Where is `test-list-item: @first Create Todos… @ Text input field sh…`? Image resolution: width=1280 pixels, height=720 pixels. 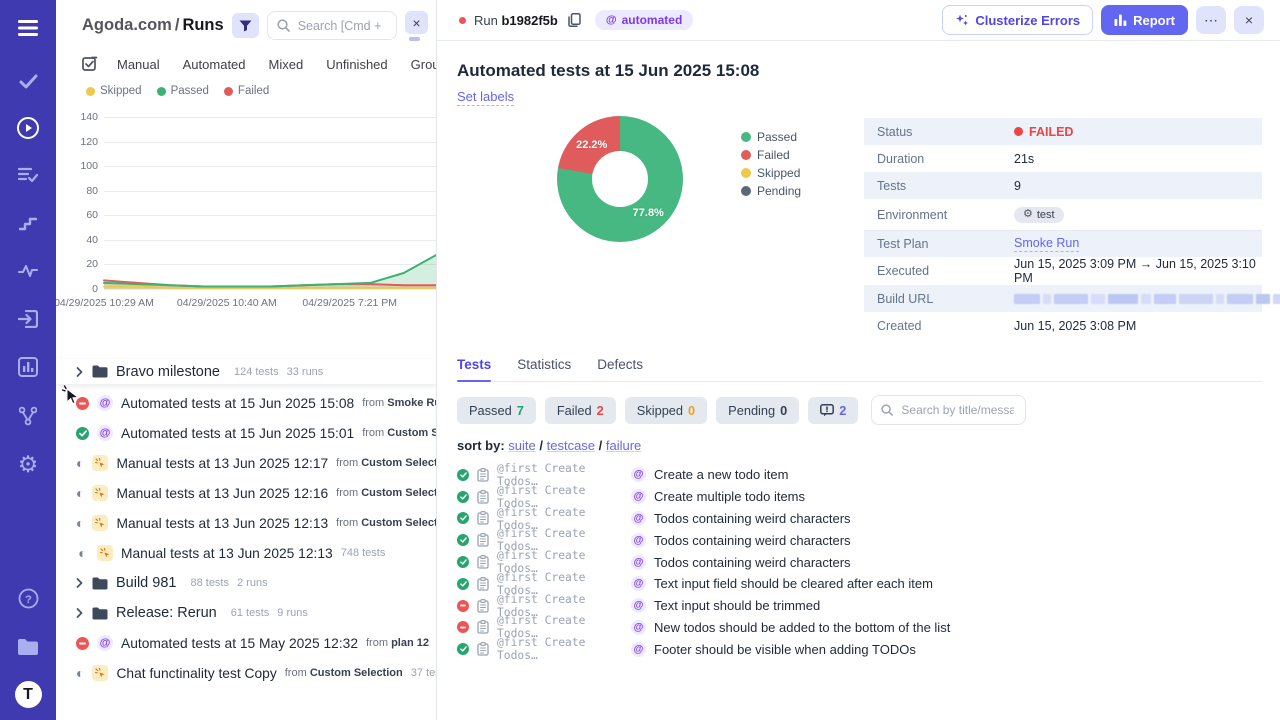
test-list-item: @first Create Todos… @ Text input field sh… is located at coordinates (859, 584).